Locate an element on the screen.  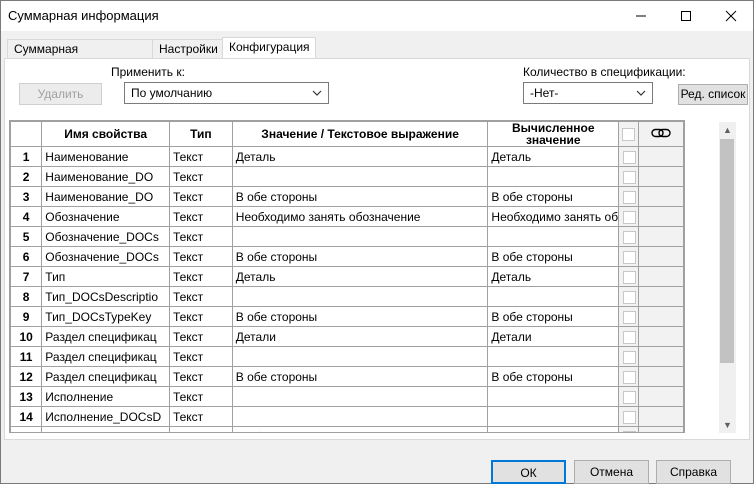
minimize-button is located at coordinates (640, 16).